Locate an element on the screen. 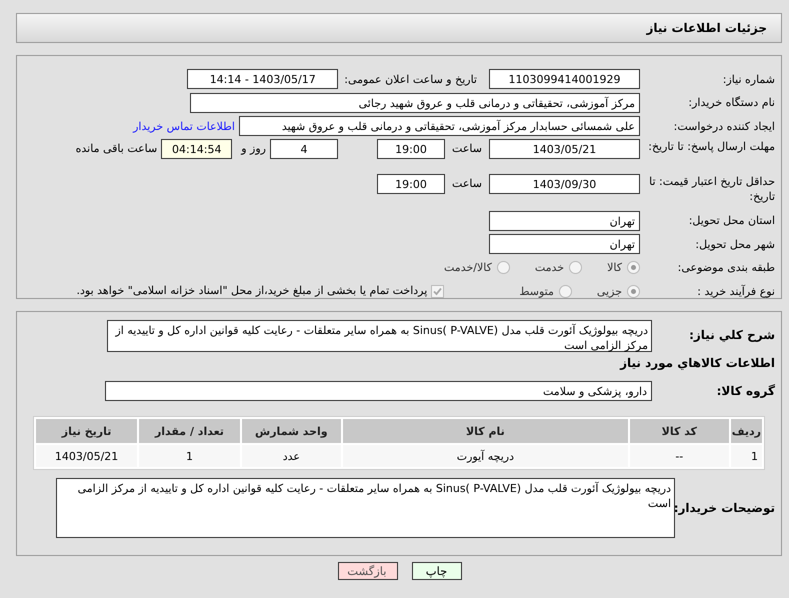 Image resolution: width=789 pixels, height=598 pixels. field-label: نوع فرآیند خرید : is located at coordinates (736, 291).